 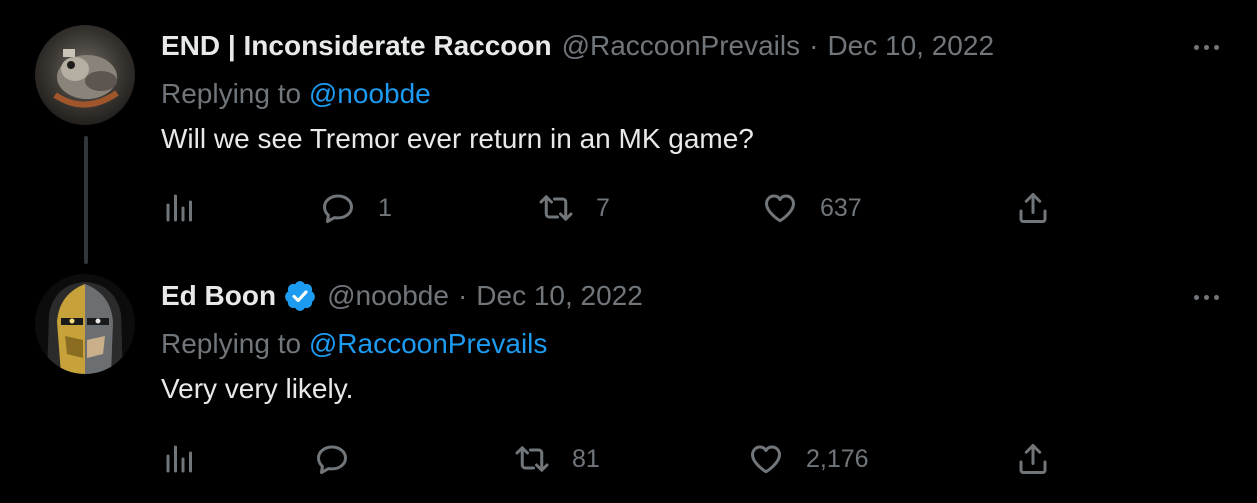 I want to click on retweet-count: 81, so click(x=586, y=458).